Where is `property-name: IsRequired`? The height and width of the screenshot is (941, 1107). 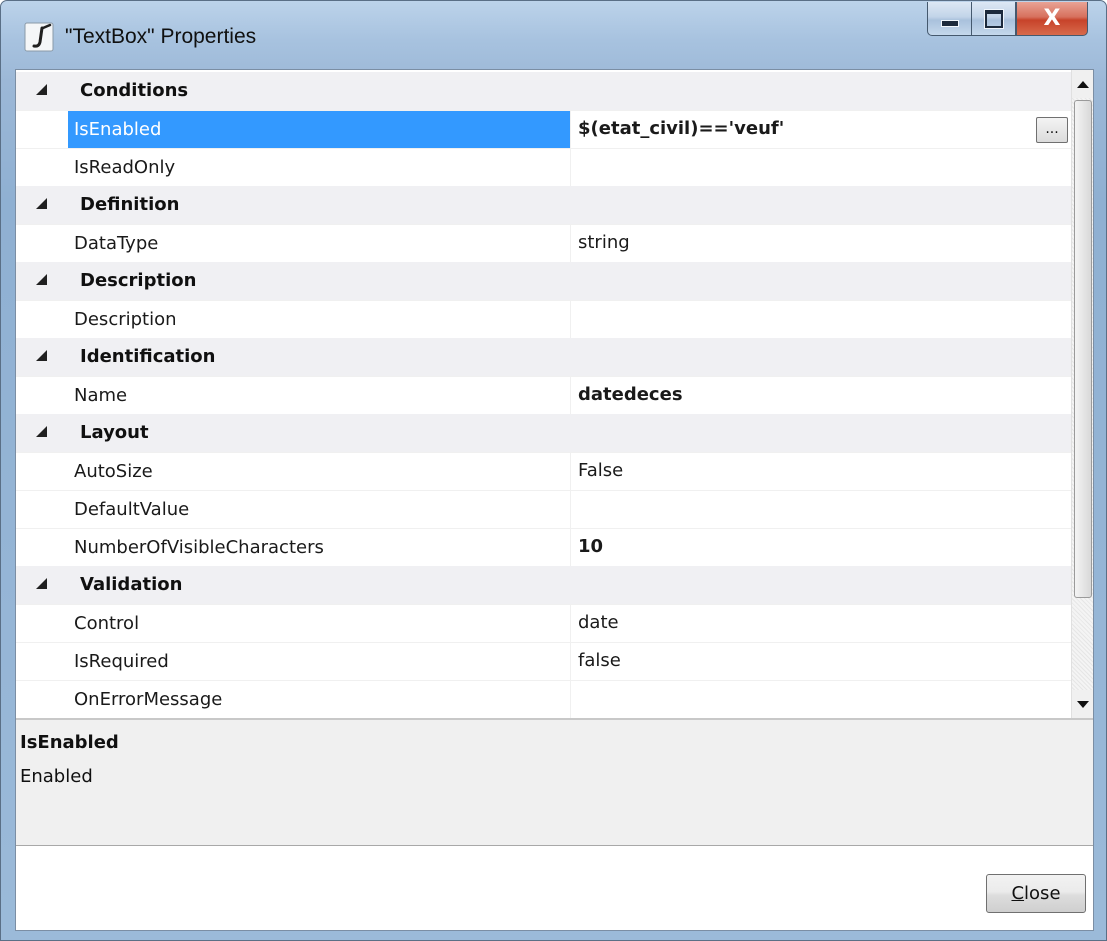 property-name: IsRequired is located at coordinates (319, 662).